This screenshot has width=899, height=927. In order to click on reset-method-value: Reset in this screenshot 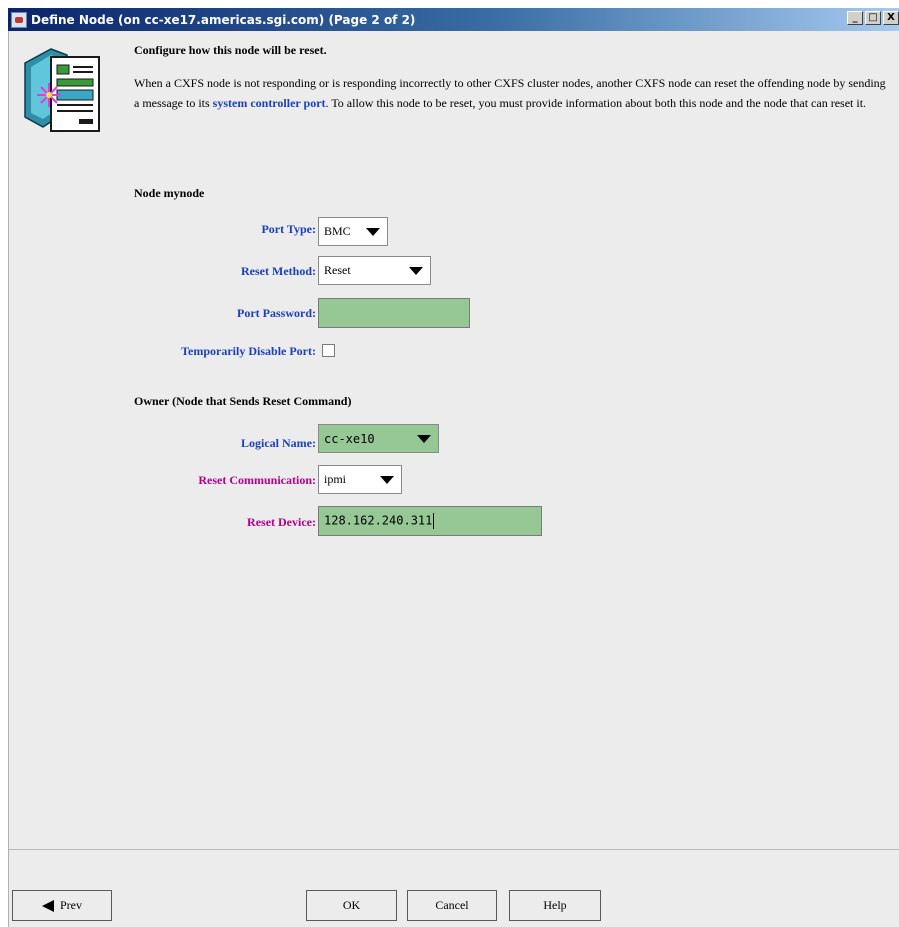, I will do `click(337, 270)`.